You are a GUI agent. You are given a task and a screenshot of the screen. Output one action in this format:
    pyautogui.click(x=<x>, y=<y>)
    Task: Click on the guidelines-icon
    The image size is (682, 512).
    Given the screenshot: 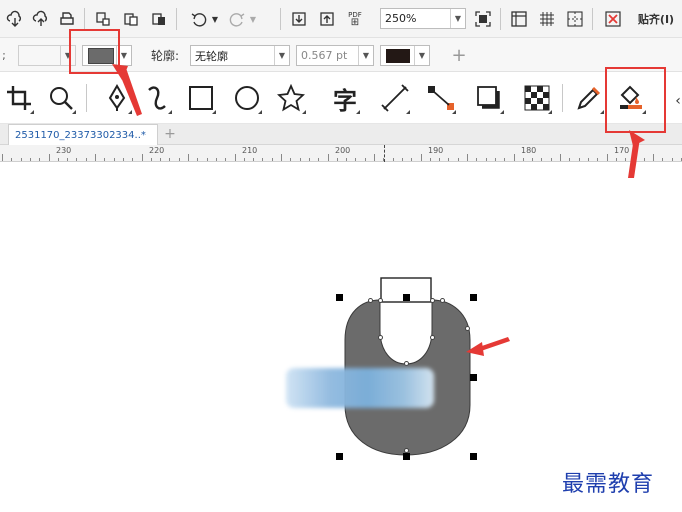 What is the action you would take?
    pyautogui.click(x=575, y=19)
    